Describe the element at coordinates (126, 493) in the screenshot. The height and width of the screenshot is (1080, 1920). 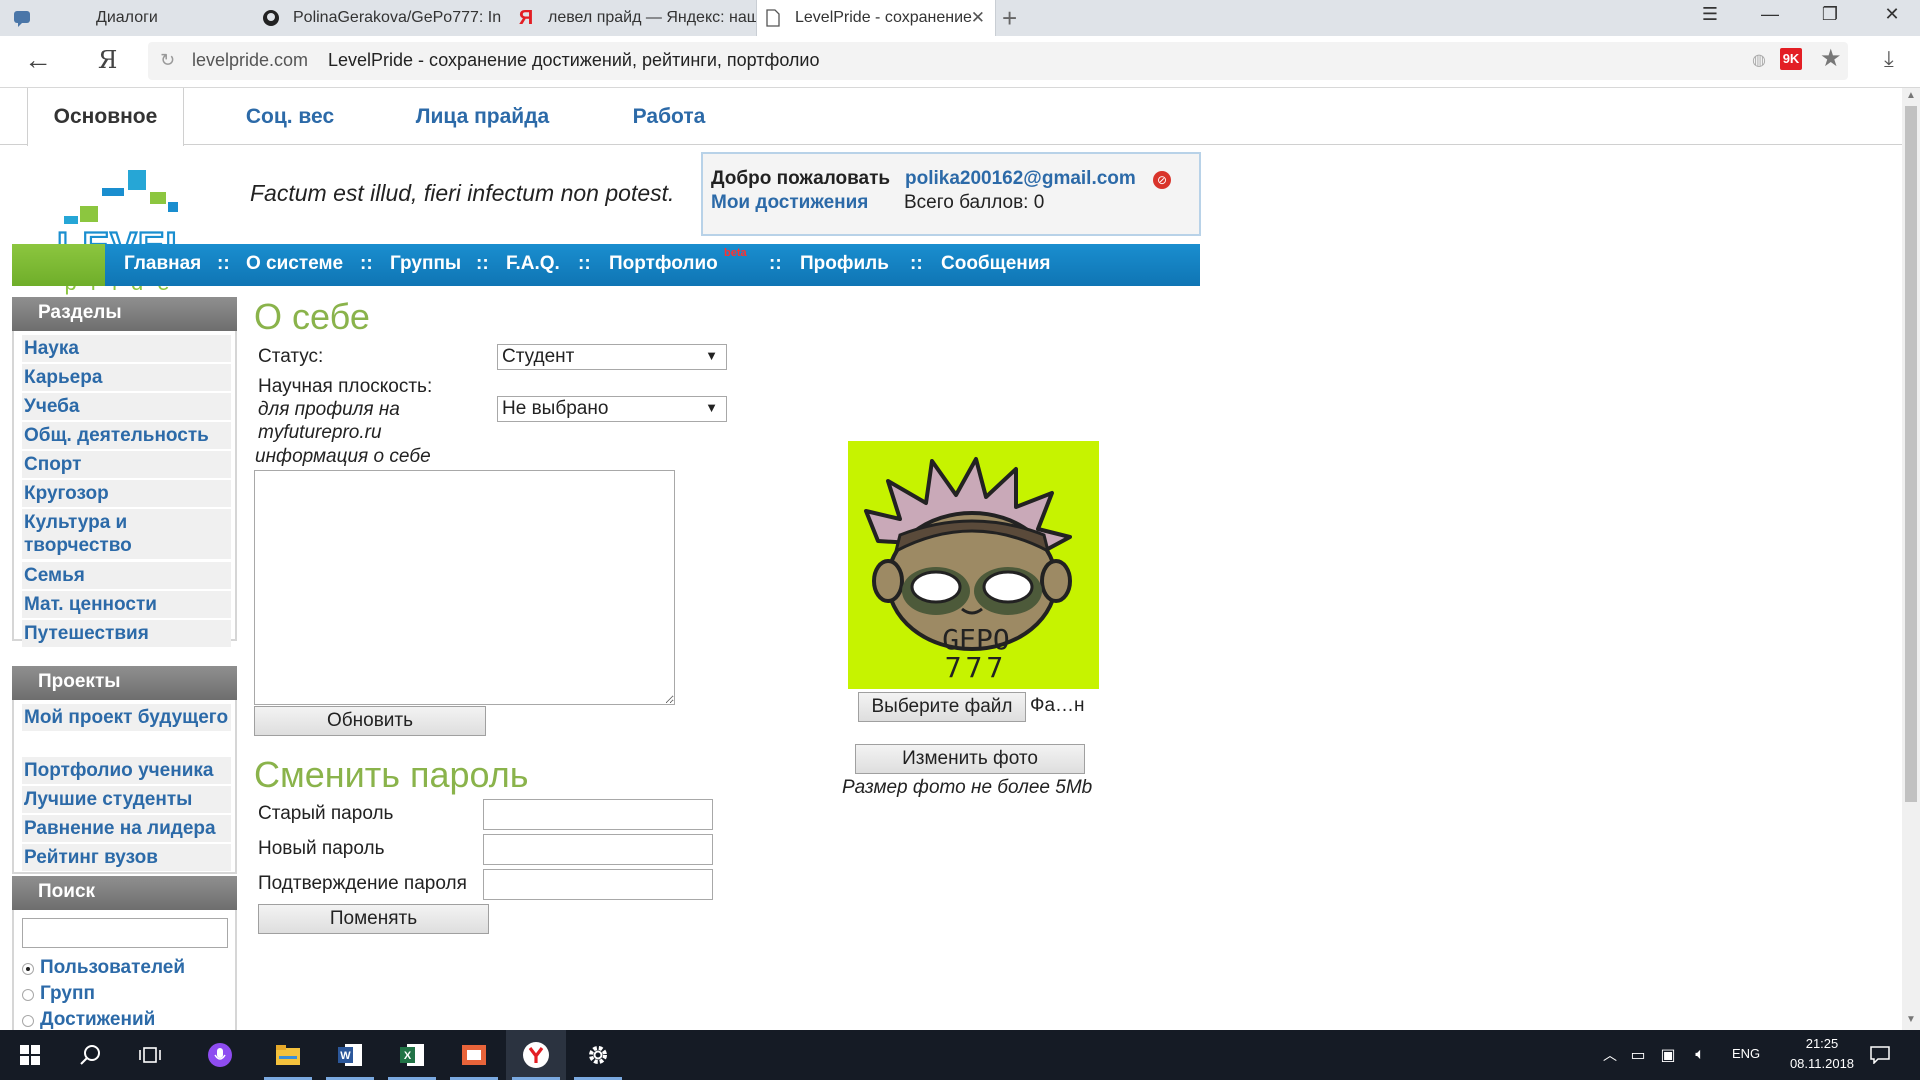
I see `sidebar-item-outlook: Кругозор` at that location.